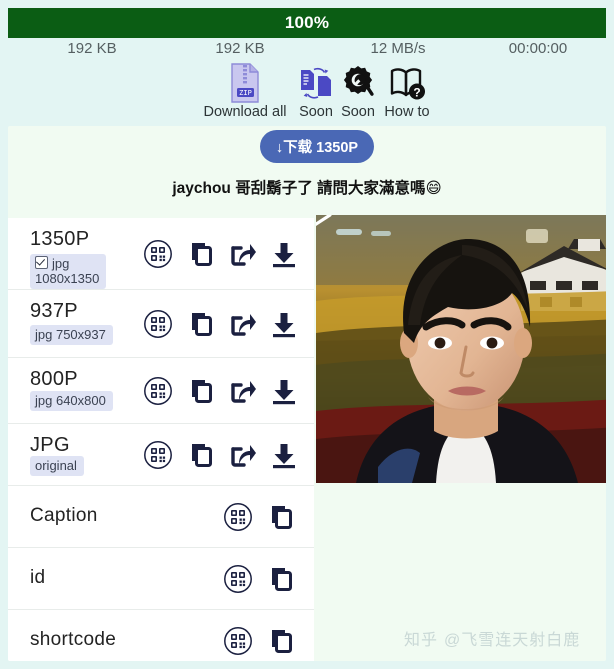  I want to click on asset-format-badge: jpg 750x937, so click(71, 335).